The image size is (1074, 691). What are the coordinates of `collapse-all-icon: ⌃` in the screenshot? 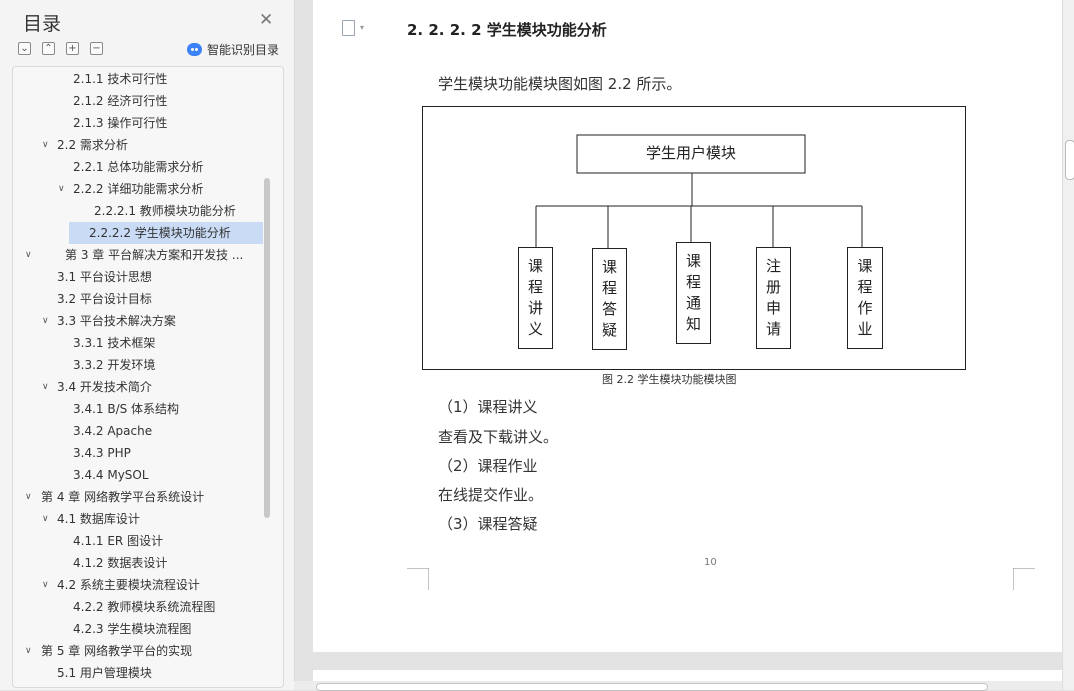 It's located at (48, 48).